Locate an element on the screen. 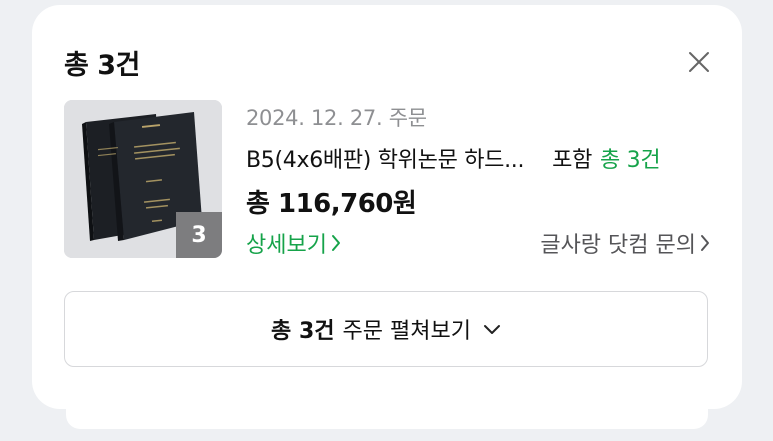 The height and width of the screenshot is (441, 773). product-count: 총 3건 is located at coordinates (630, 160).